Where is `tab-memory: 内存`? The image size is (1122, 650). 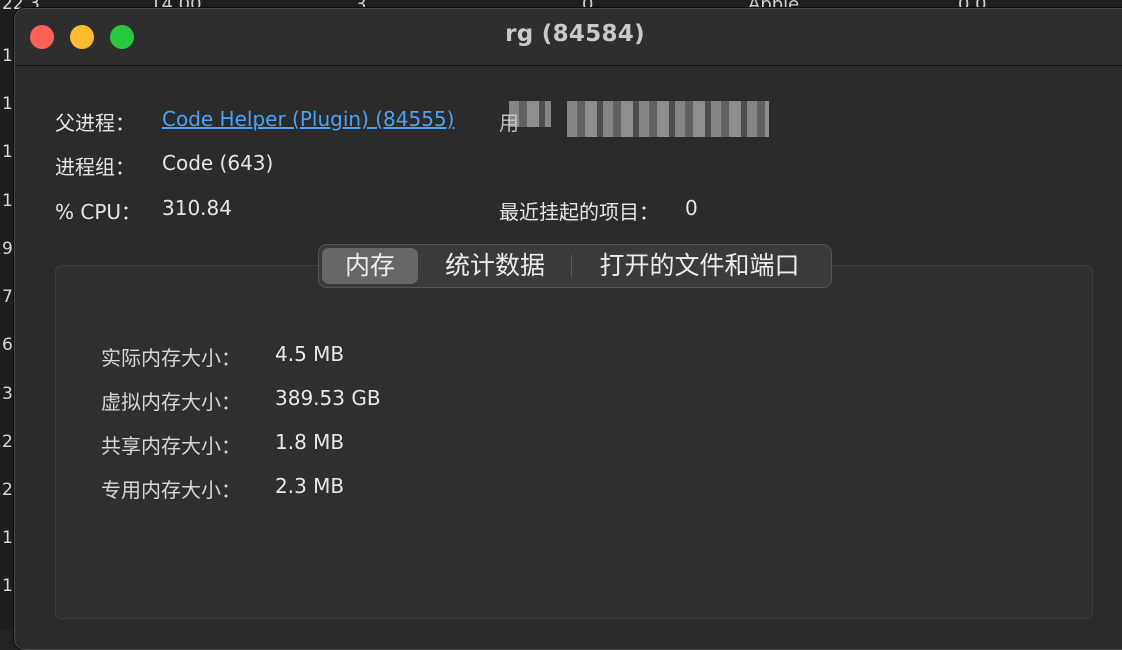
tab-memory: 内存 is located at coordinates (370, 266).